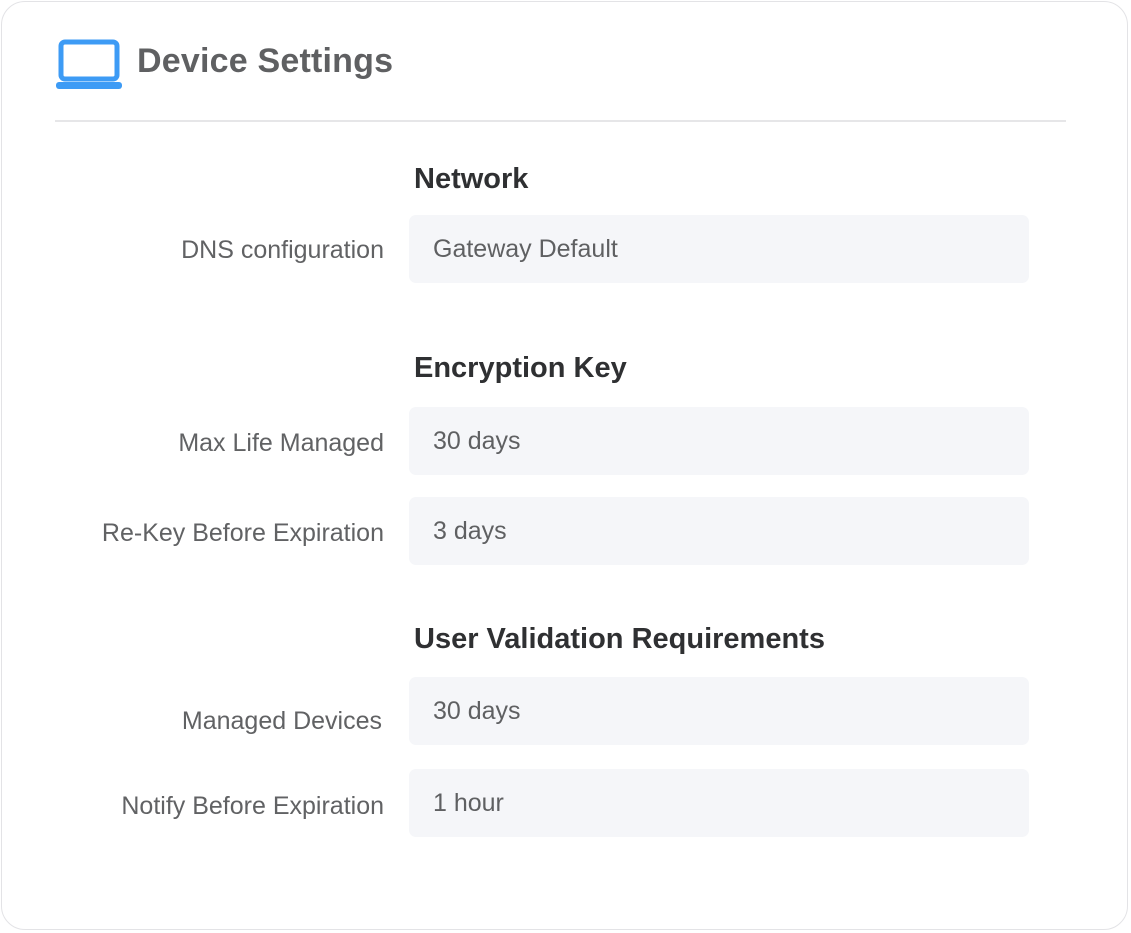  I want to click on max-life-managed-value: 30 days, so click(477, 440).